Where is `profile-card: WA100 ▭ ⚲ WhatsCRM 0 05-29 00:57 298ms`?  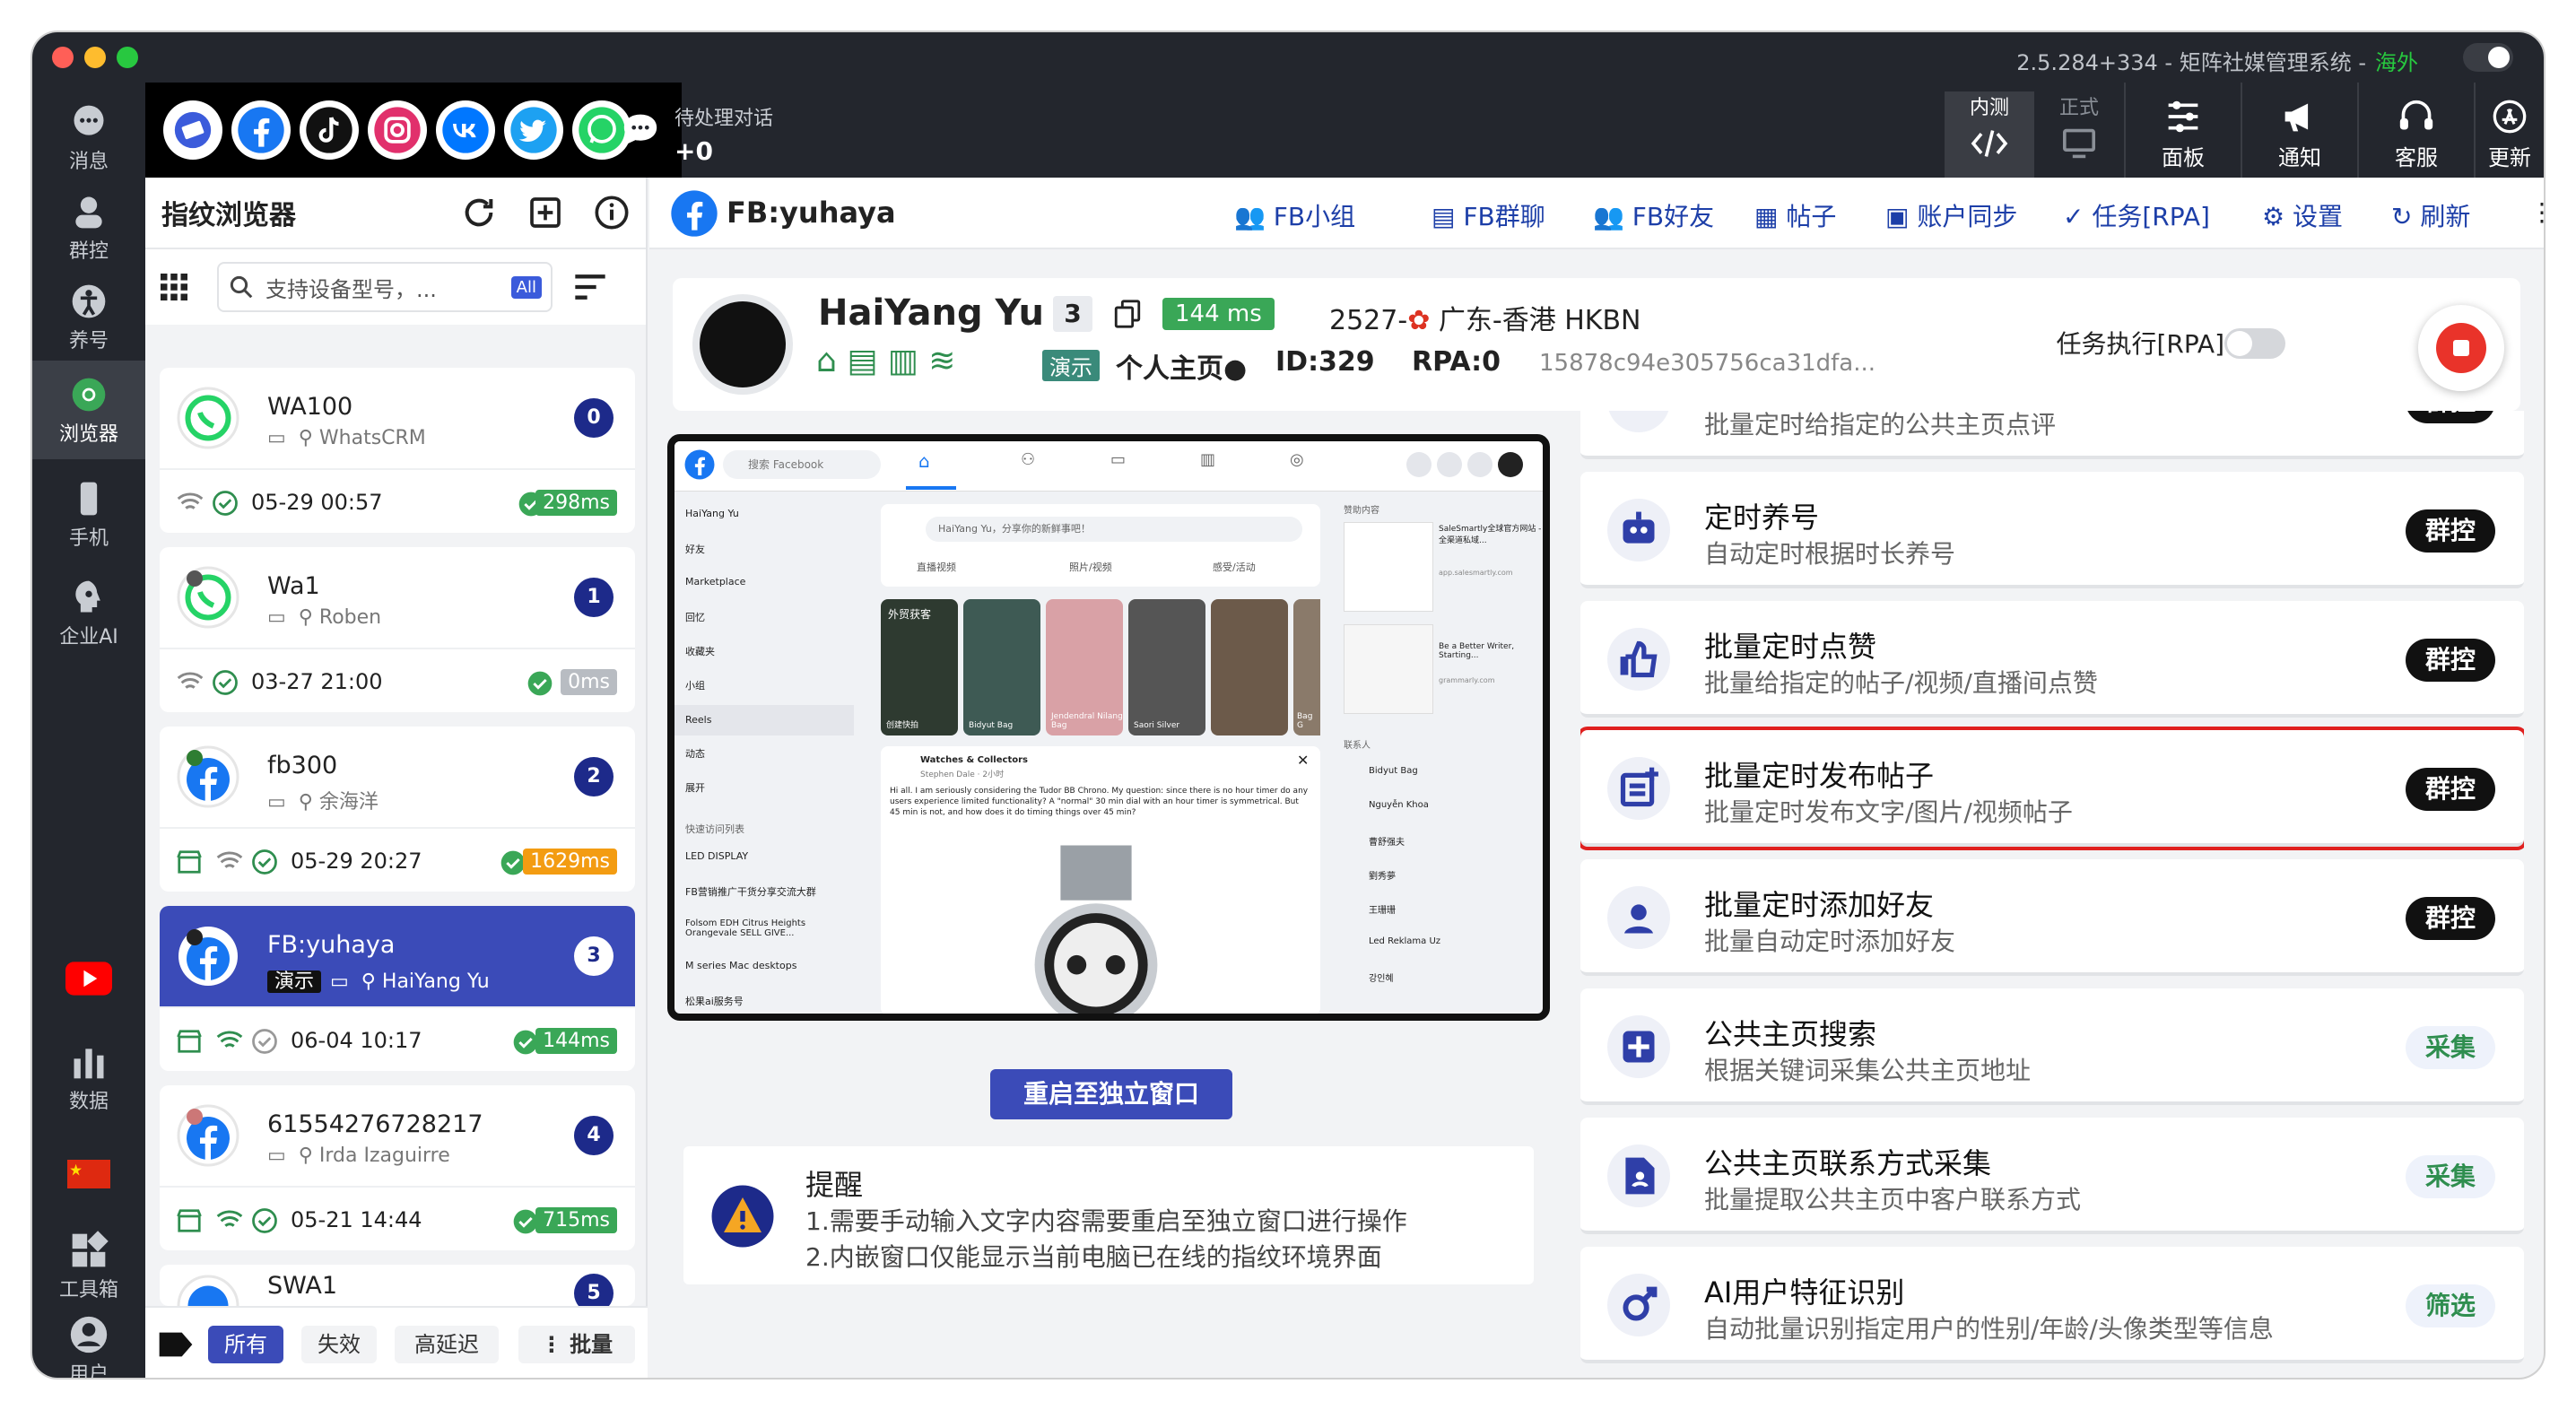
profile-card: WA100 ▭ ⚲ WhatsCRM 0 05-29 00:57 298ms is located at coordinates (397, 450).